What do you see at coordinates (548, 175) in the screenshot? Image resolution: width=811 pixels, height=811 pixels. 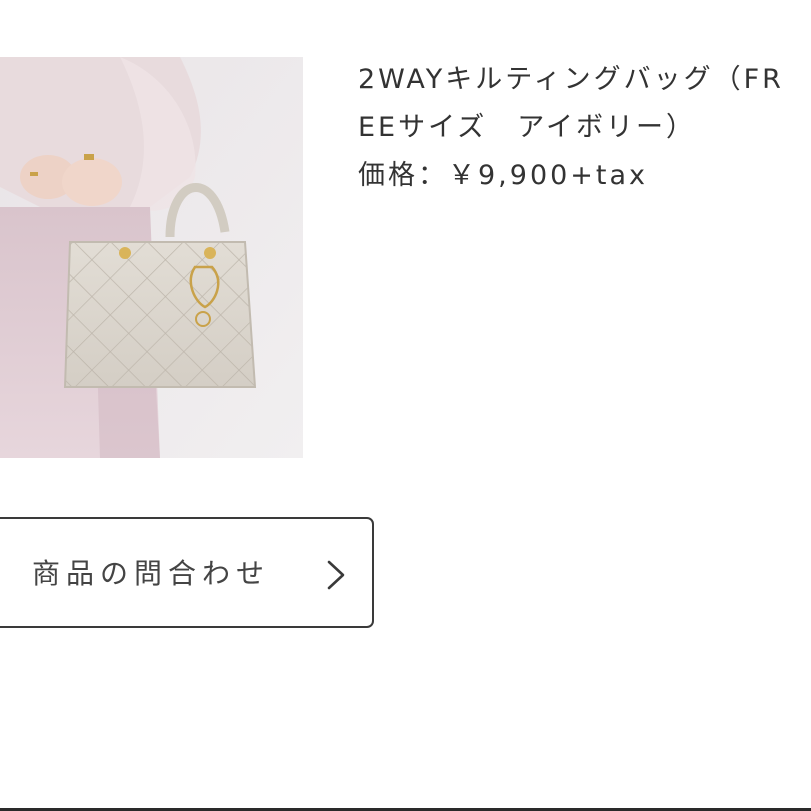 I see `price-value: ￥9,900+tax` at bounding box center [548, 175].